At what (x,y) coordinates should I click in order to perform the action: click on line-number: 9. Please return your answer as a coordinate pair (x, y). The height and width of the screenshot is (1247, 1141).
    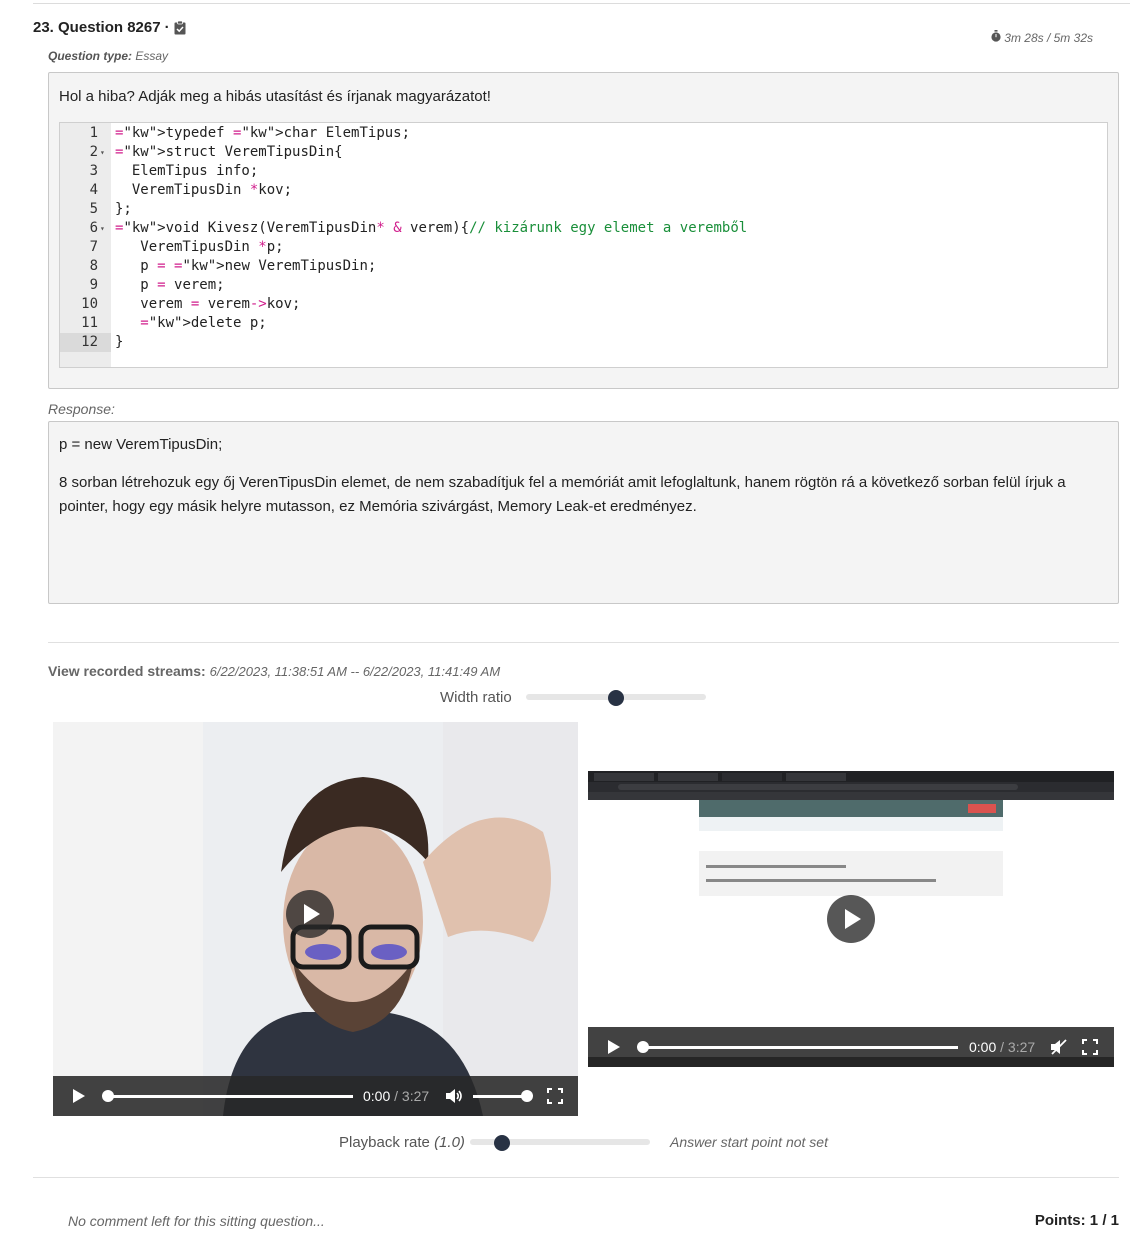
    Looking at the image, I should click on (93, 285).